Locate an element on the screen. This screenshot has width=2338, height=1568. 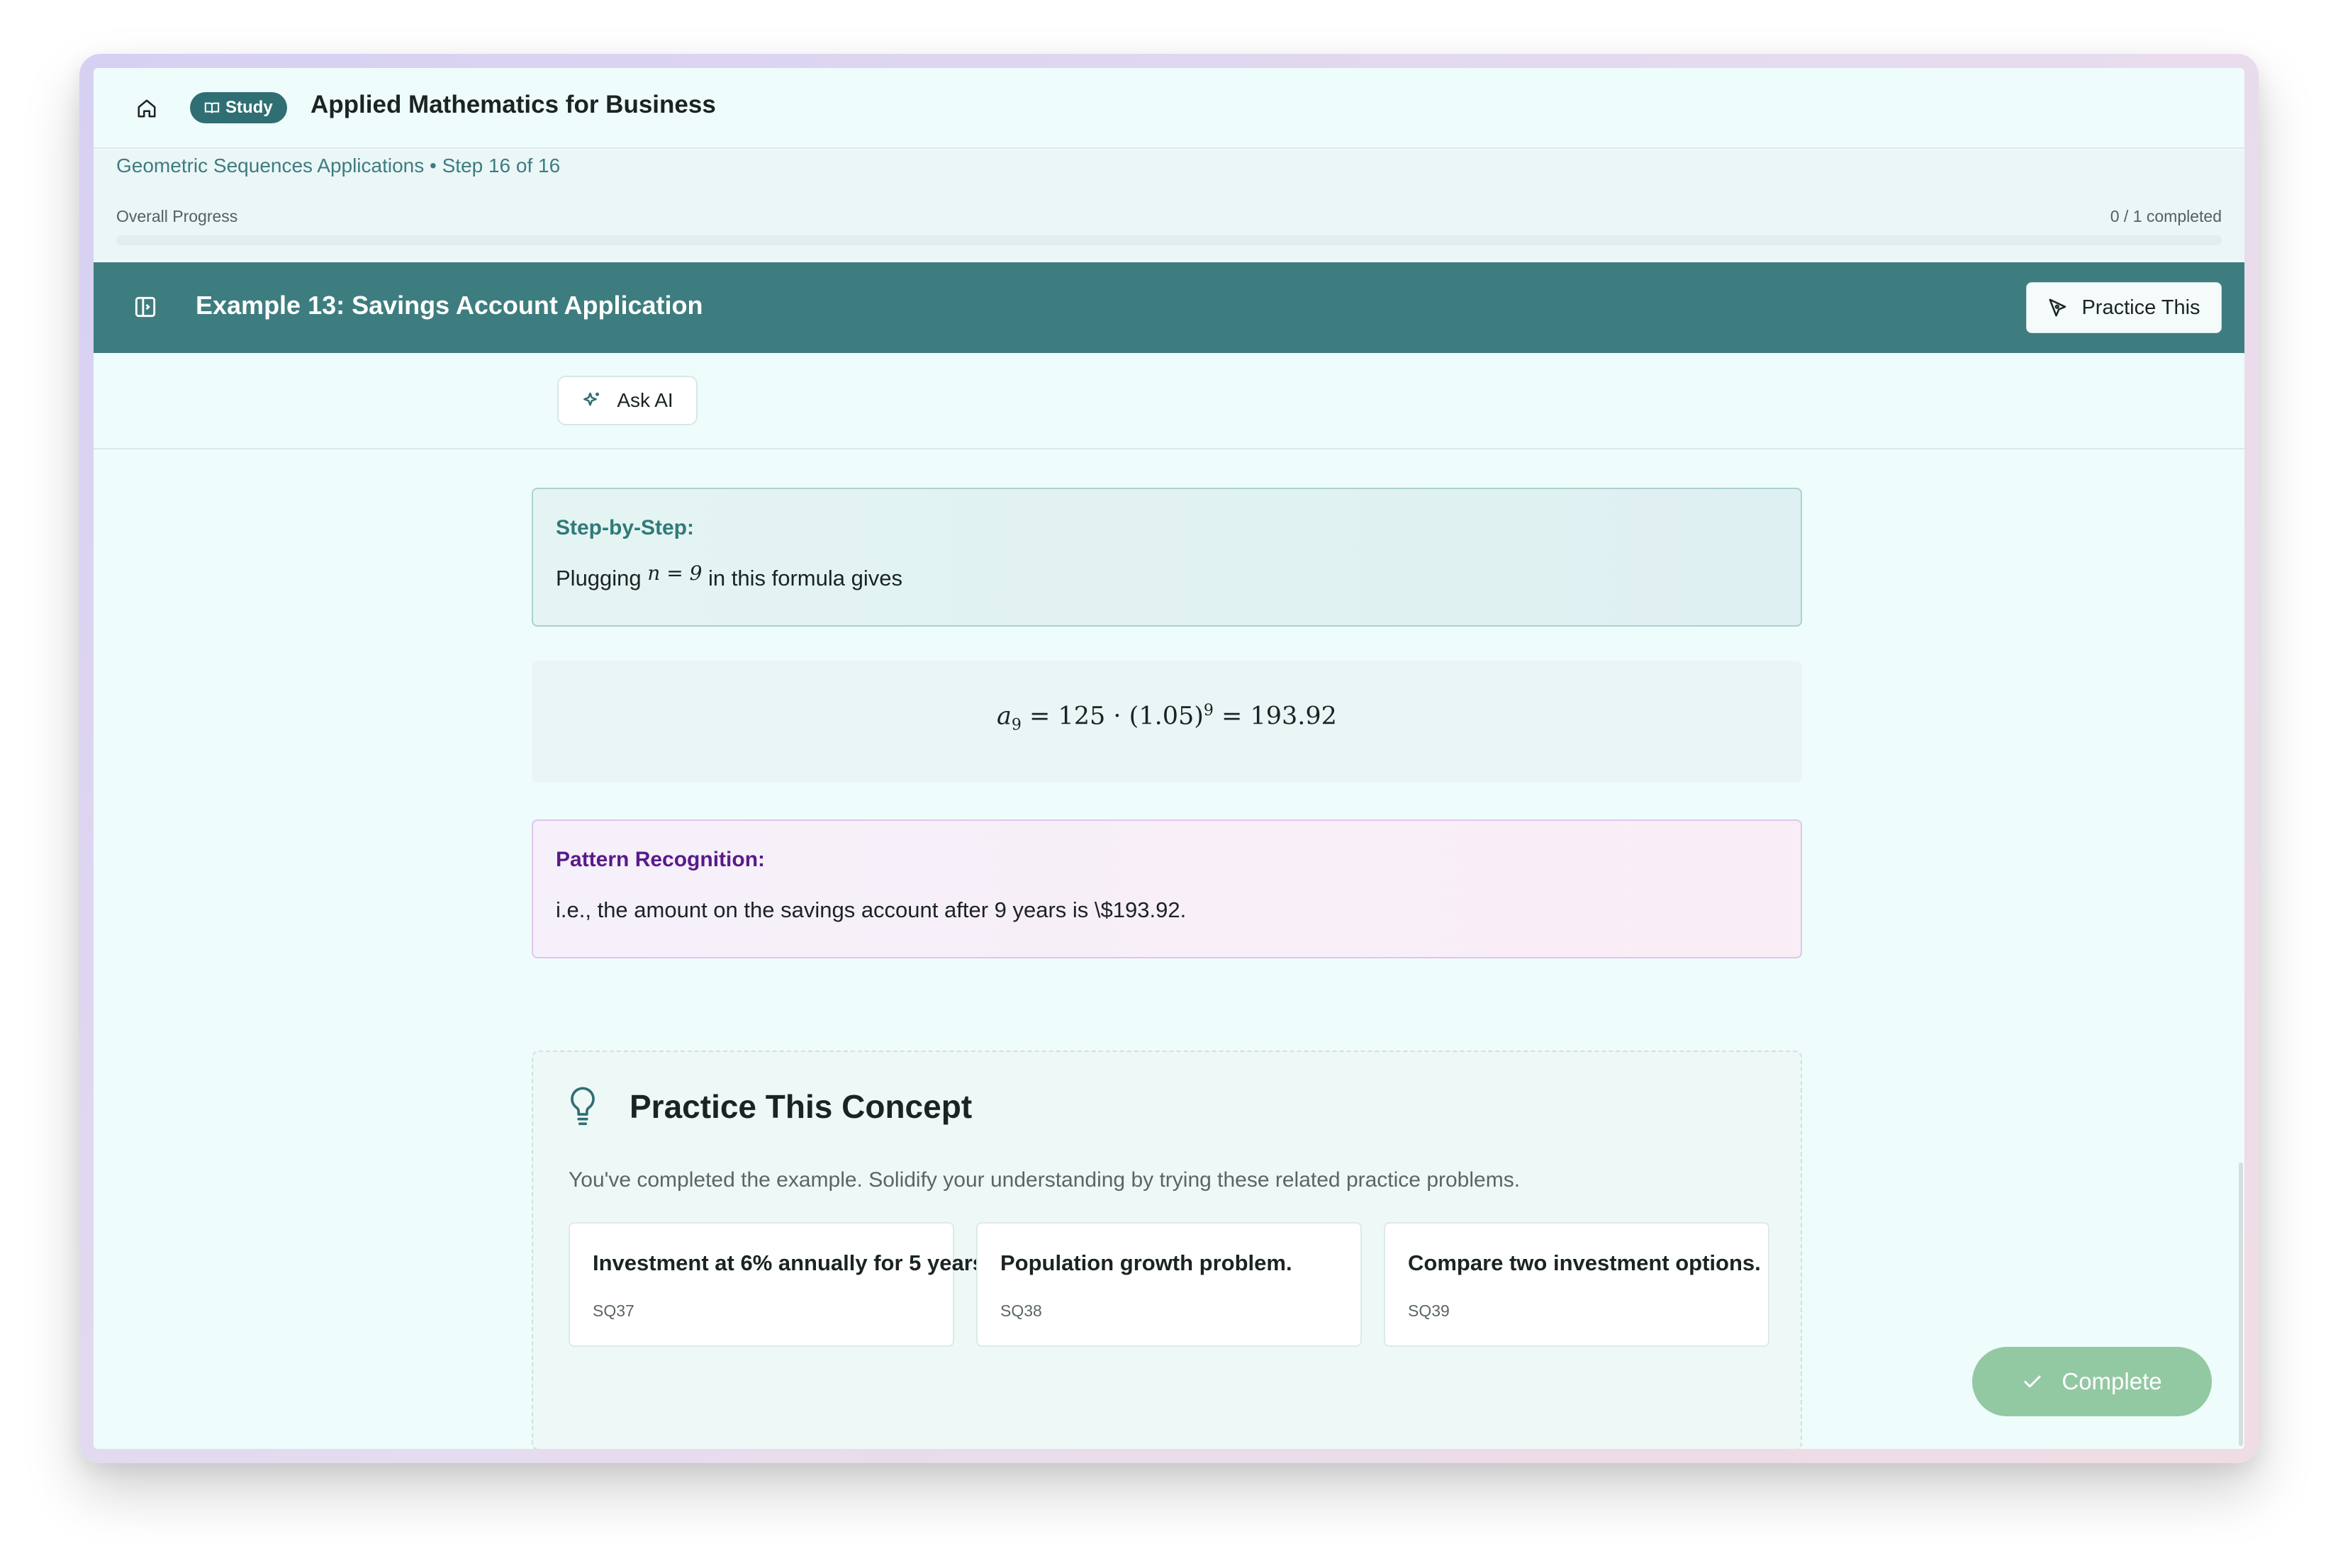
problem-title: Population growth problem. is located at coordinates (1146, 1262).